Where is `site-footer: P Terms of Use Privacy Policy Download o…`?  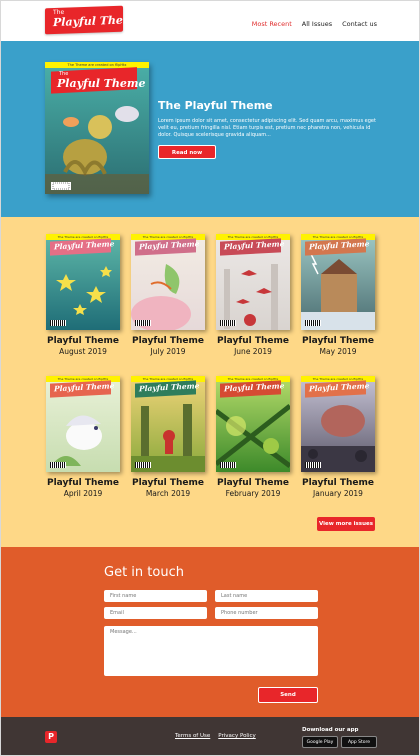
site-footer: P Terms of Use Privacy Policy Download o… is located at coordinates (210, 736).